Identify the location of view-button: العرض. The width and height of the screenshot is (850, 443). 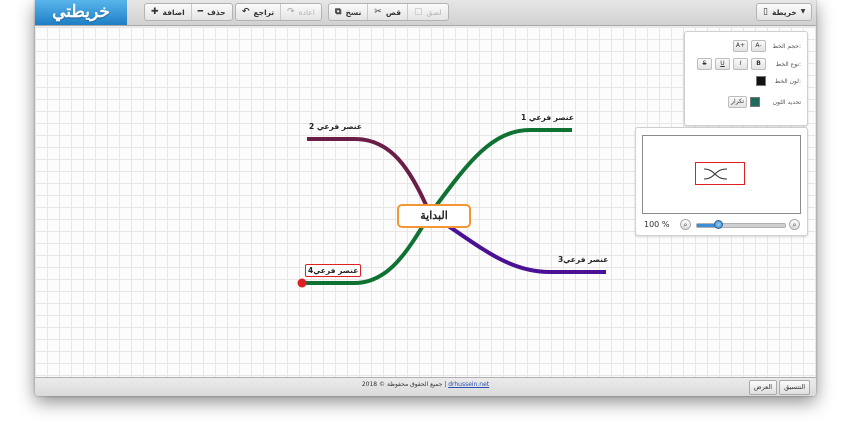
(763, 387).